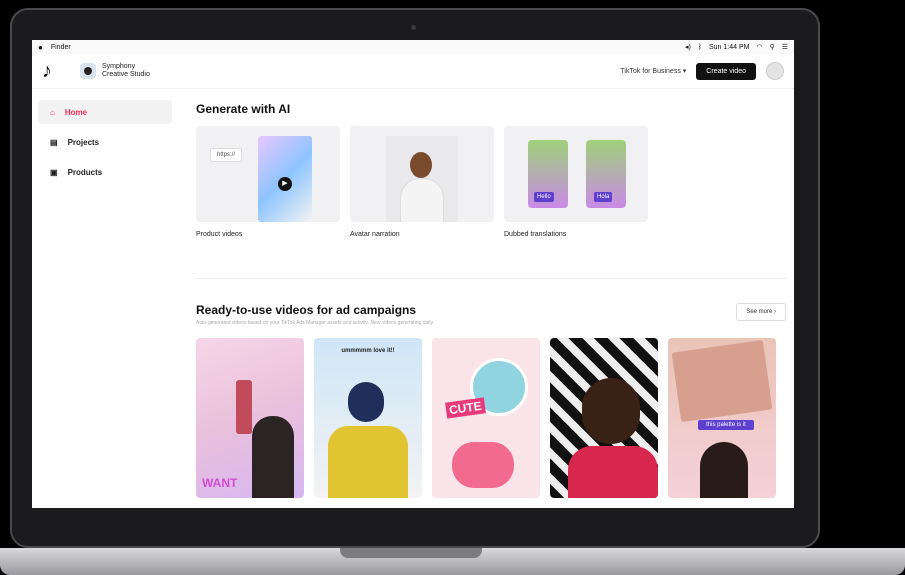 This screenshot has width=905, height=575. What do you see at coordinates (726, 425) in the screenshot?
I see `video-caption: this palette is it` at bounding box center [726, 425].